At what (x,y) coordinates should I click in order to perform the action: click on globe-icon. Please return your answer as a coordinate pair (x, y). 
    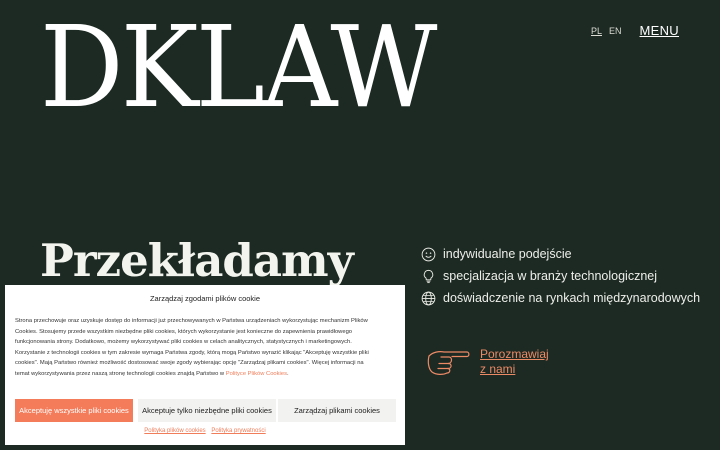
    Looking at the image, I should click on (428, 298).